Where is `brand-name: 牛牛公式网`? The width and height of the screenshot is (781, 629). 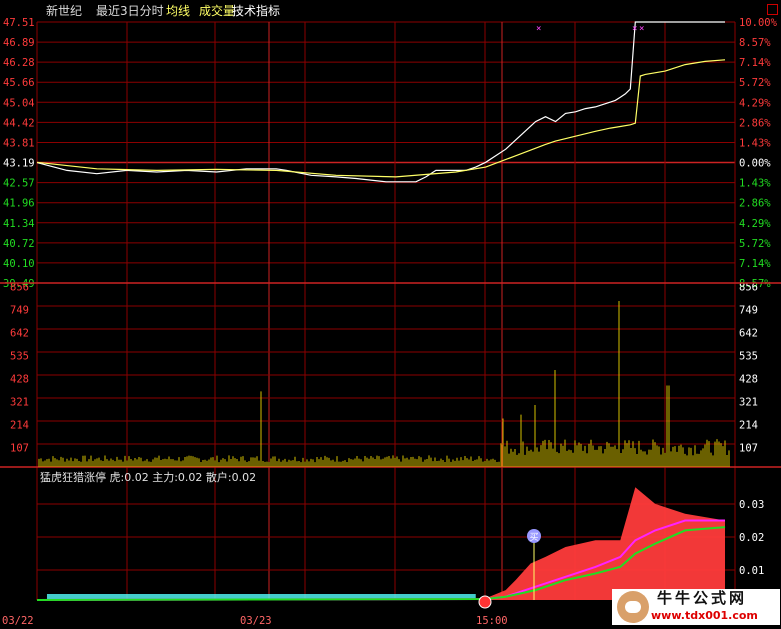 brand-name: 牛牛公式网 is located at coordinates (702, 598).